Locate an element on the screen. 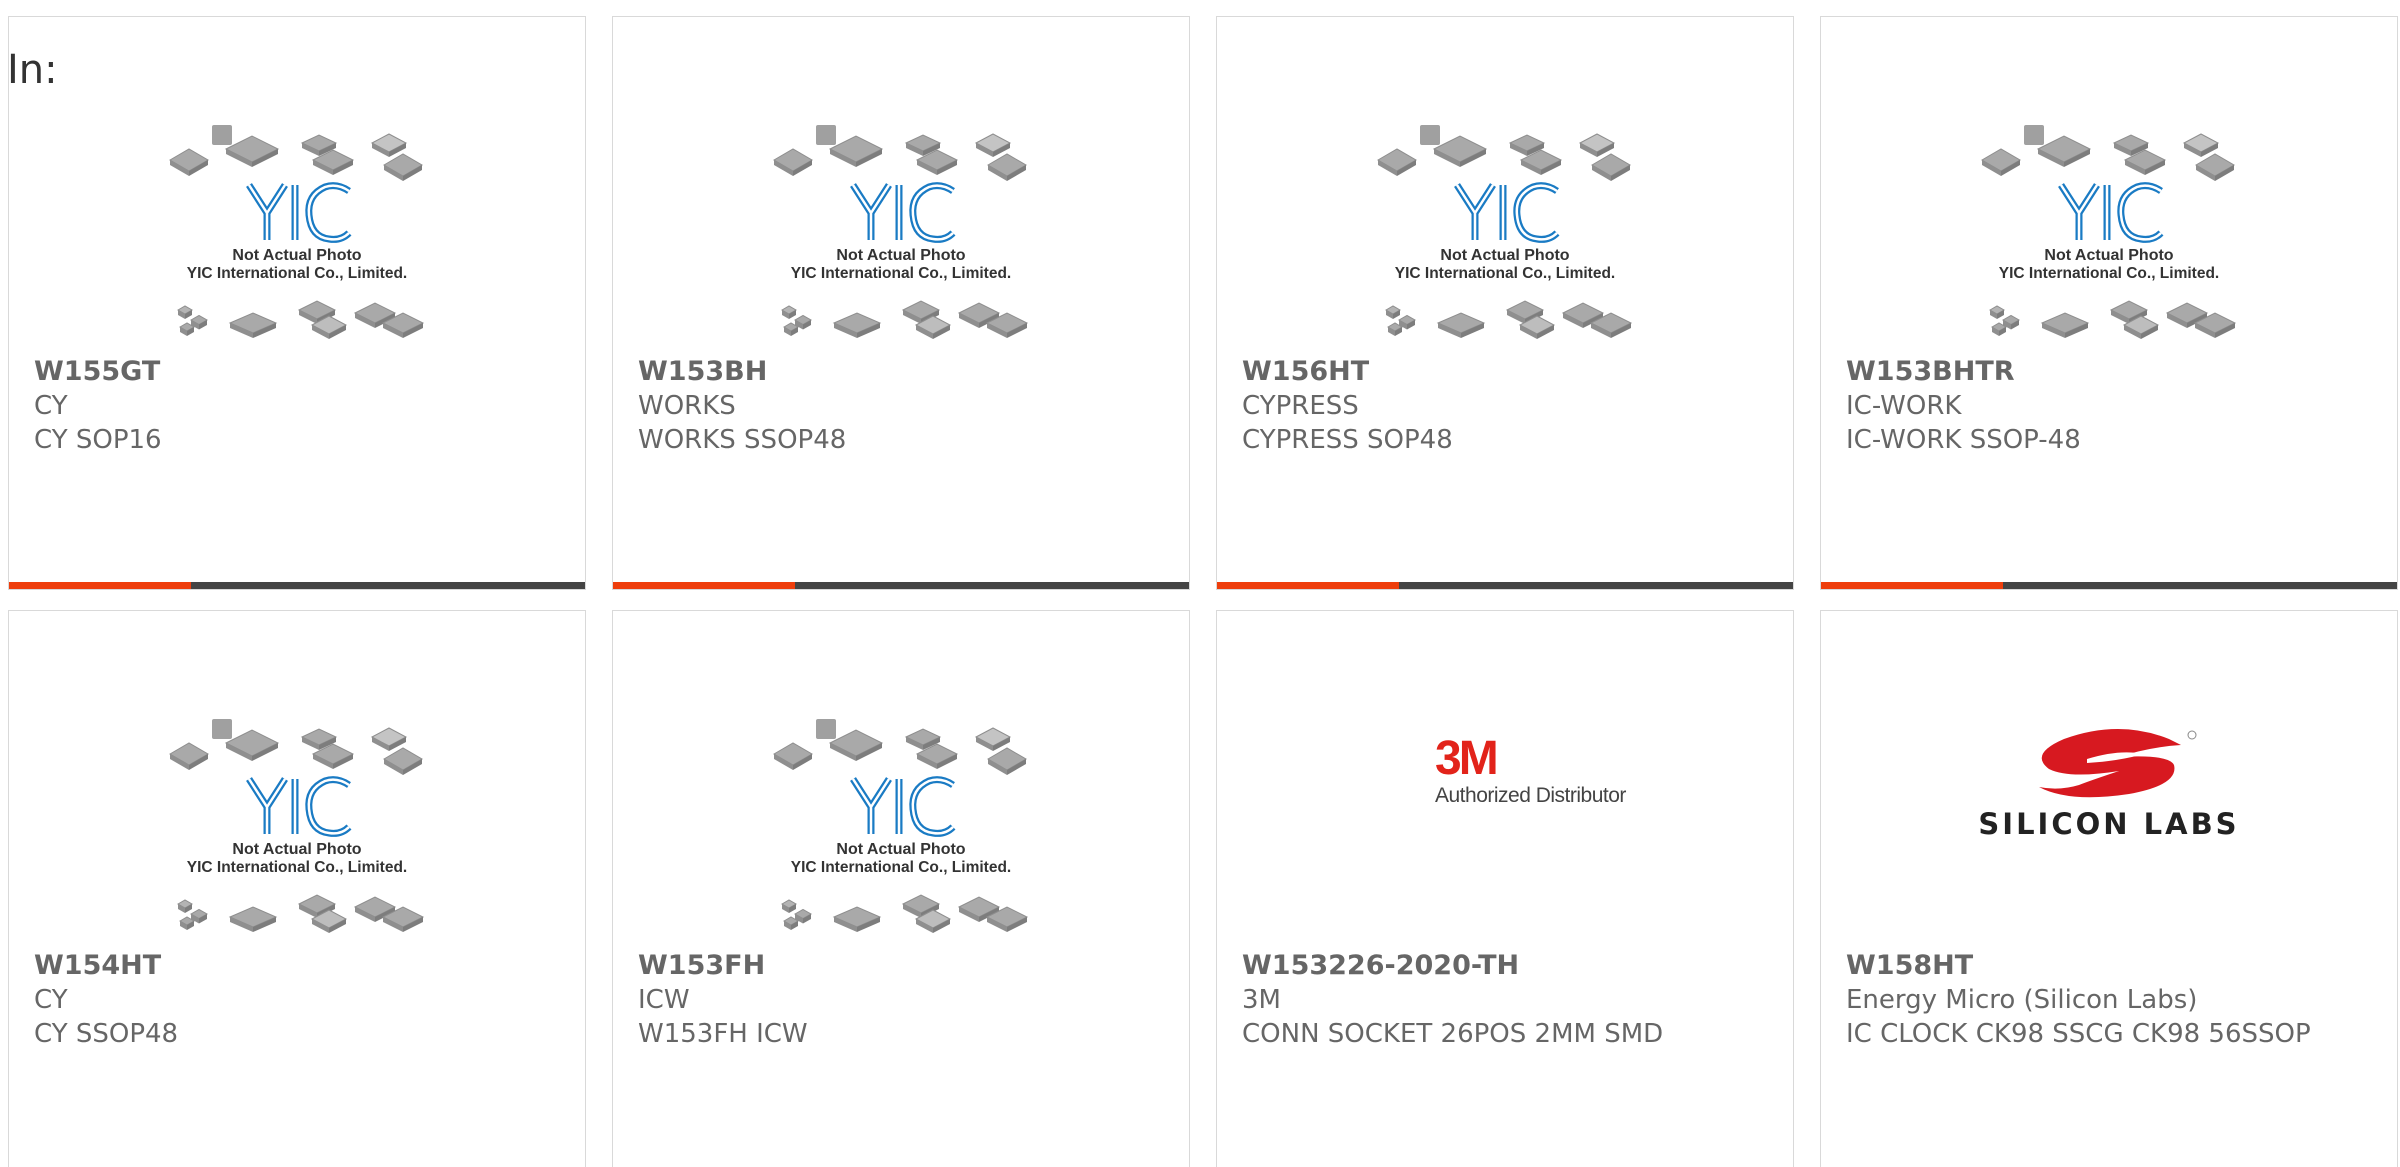 The image size is (2400, 1167). product-info: W153FH ICW W153FH ICW is located at coordinates (893, 1000).